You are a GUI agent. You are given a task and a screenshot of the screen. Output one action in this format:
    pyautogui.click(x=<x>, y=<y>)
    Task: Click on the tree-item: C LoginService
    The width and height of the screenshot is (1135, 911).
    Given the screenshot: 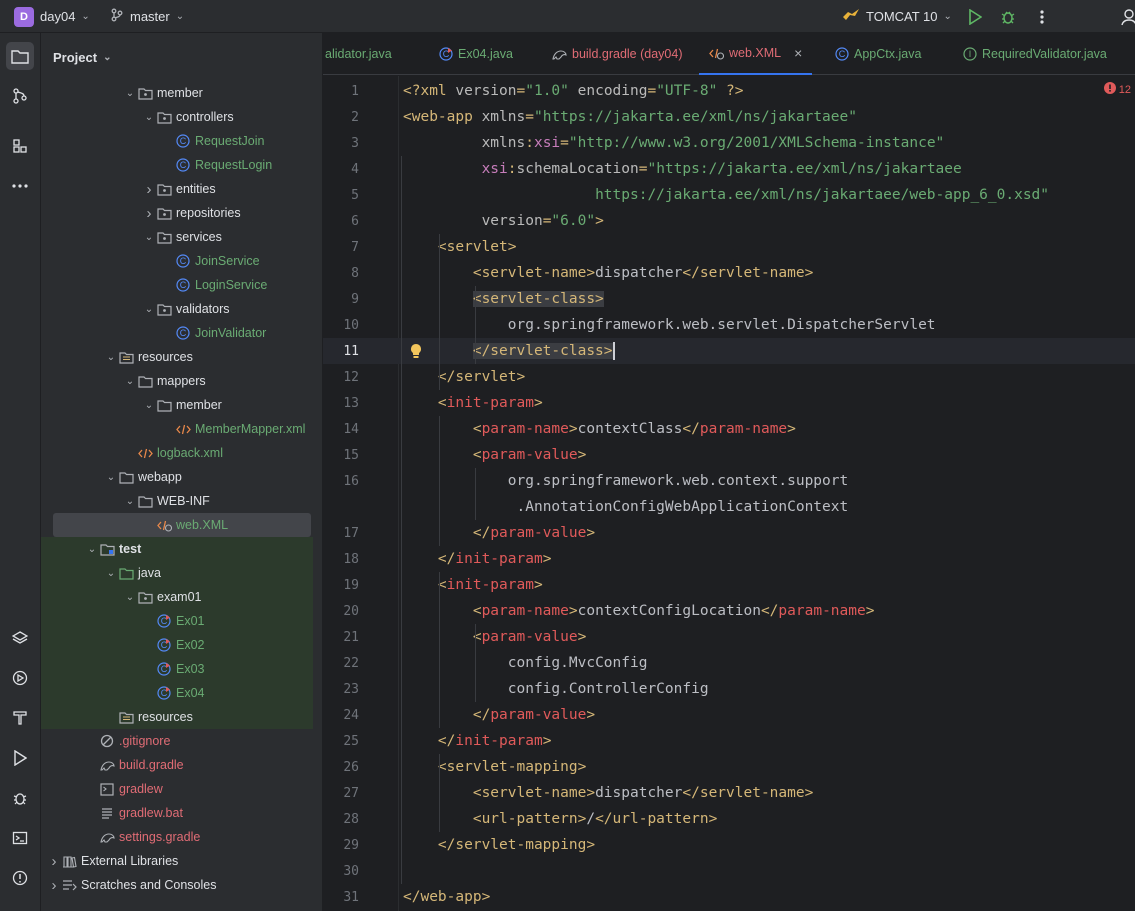 What is the action you would take?
    pyautogui.click(x=177, y=285)
    